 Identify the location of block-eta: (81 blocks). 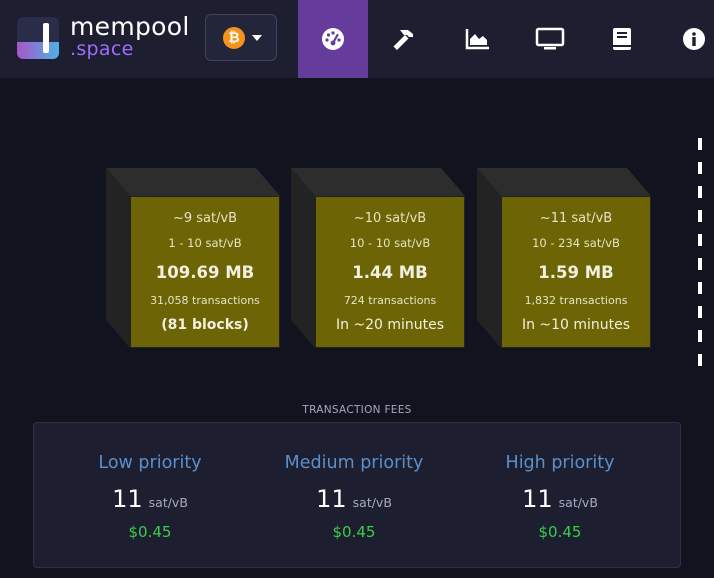
(205, 325).